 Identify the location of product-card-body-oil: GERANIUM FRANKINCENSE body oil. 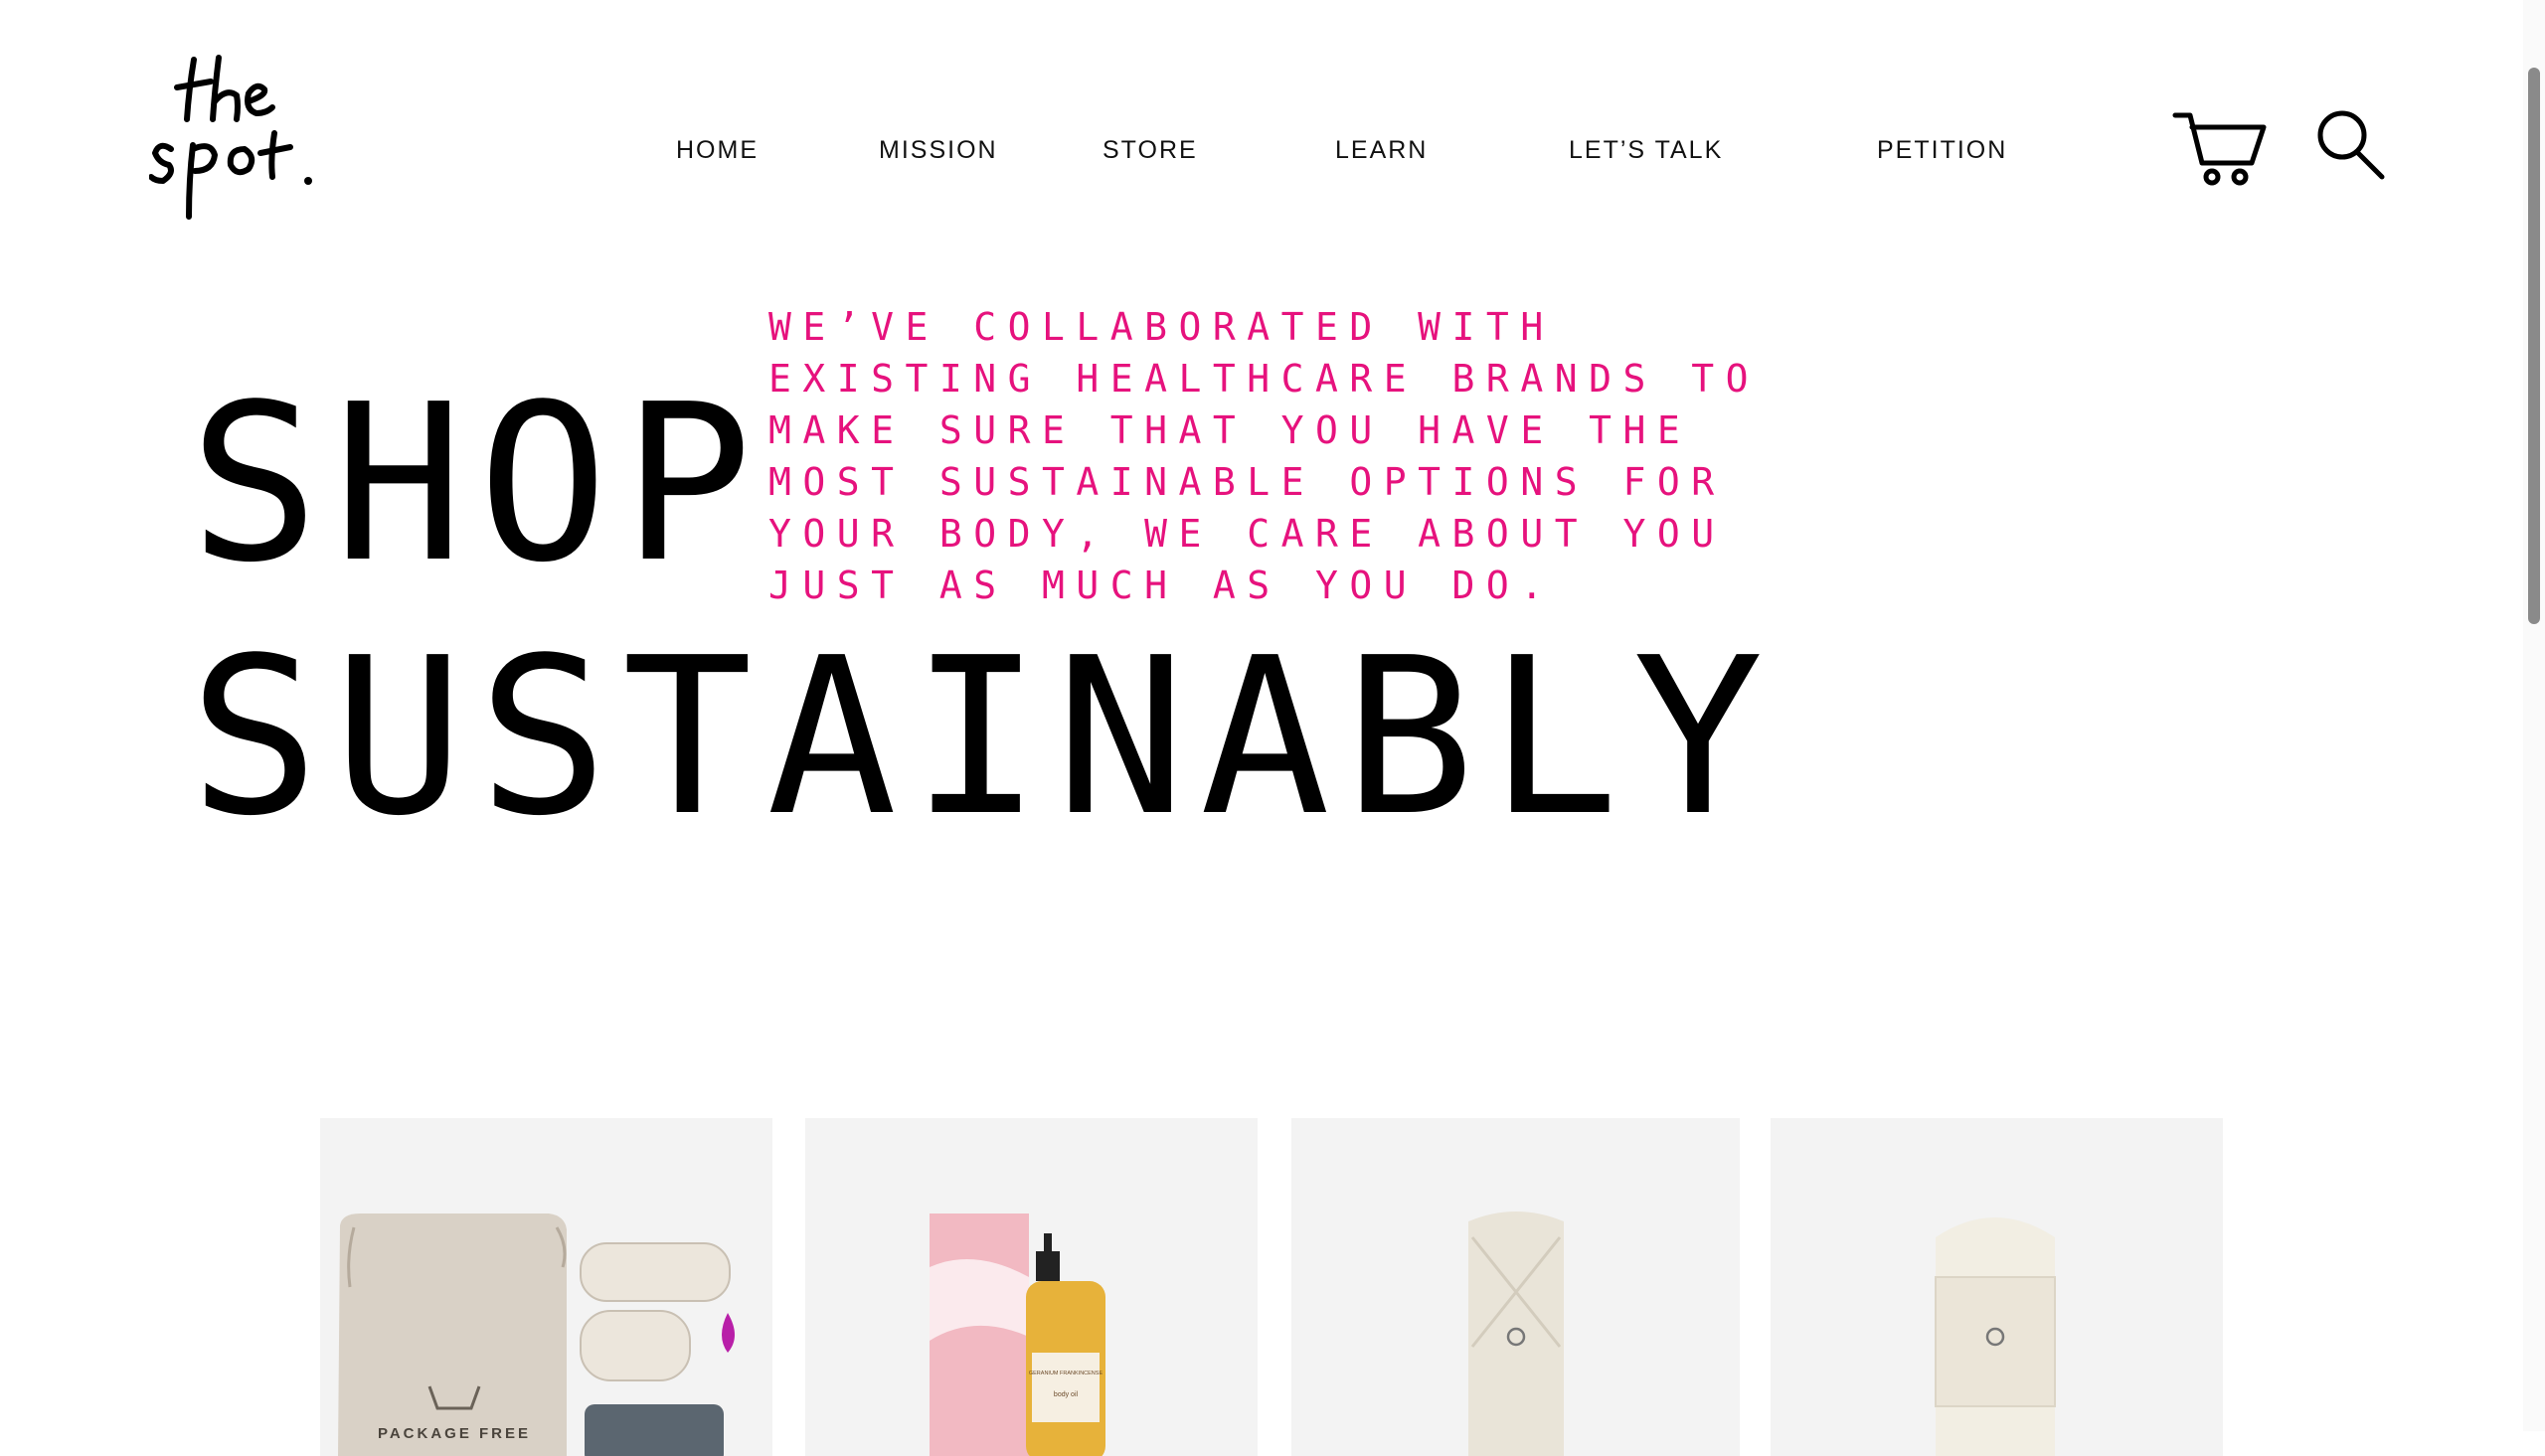
(1031, 1287).